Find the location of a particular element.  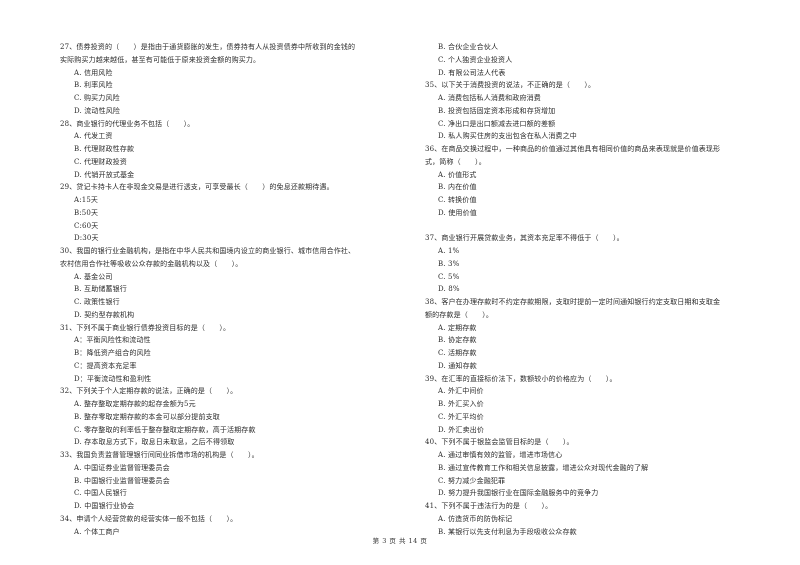

answer-option: D:30天 is located at coordinates (86, 238).